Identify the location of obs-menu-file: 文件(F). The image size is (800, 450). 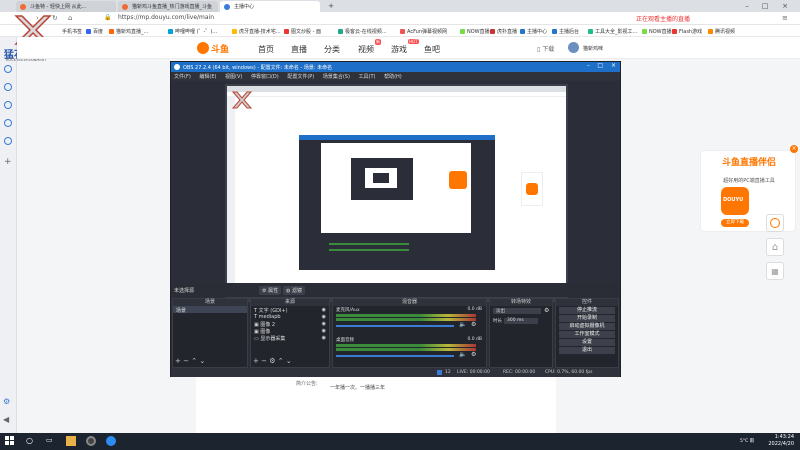
(182, 76).